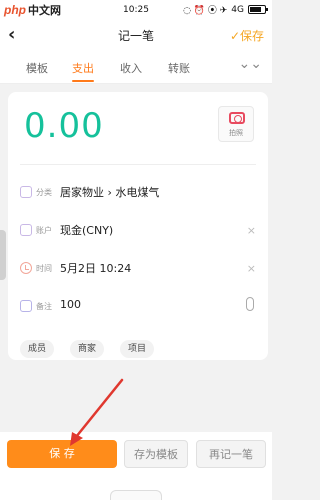  I want to click on chip-merchant: 商家, so click(87, 349).